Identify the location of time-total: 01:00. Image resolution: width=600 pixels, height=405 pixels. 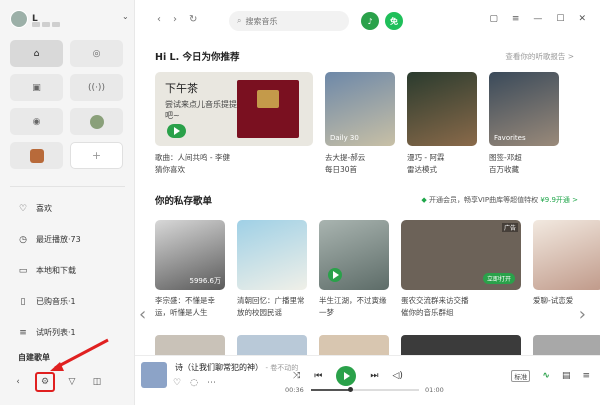
(434, 390).